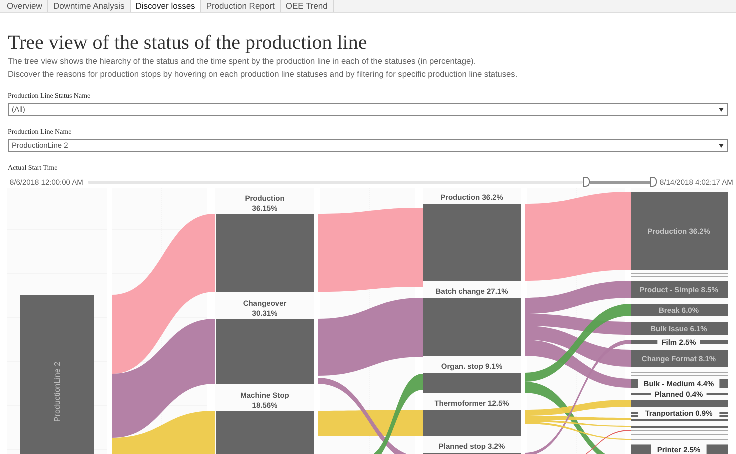  Describe the element at coordinates (243, 61) in the screenshot. I see `description-text: The tree view shows the hiearchy of the status and the time spent by the production line in each of the statuses (in percentage).` at that location.